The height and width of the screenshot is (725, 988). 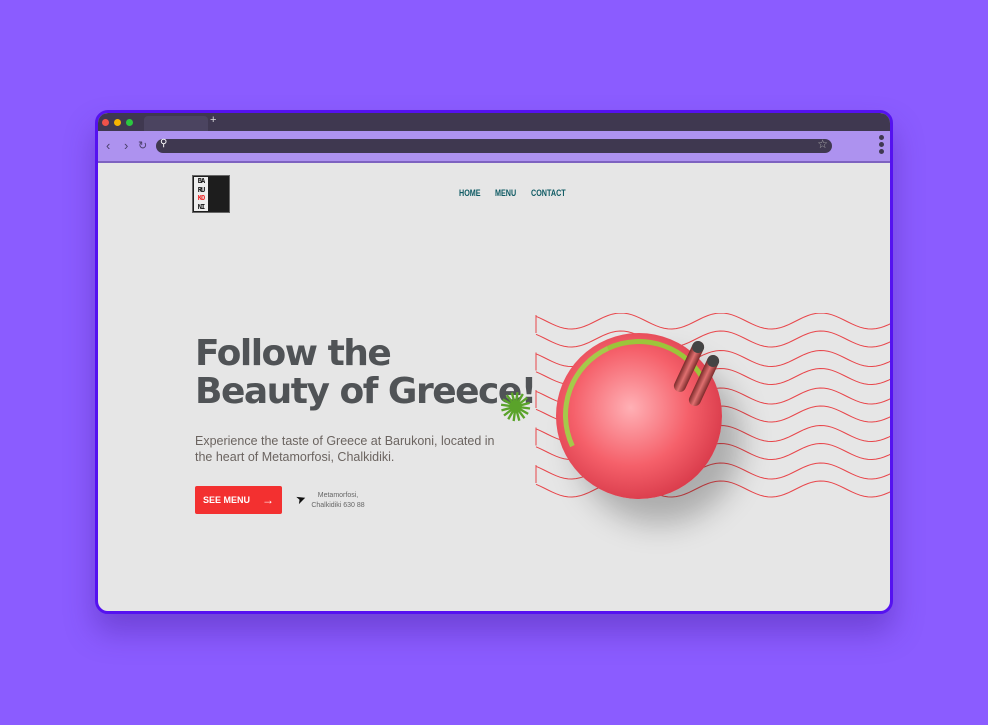 I want to click on address-line: Chalkidiki 630 88, so click(x=338, y=505).